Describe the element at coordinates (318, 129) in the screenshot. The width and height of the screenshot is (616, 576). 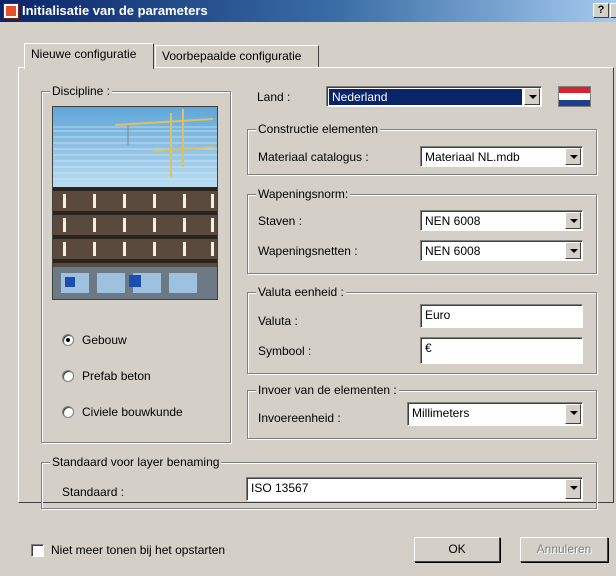
I see `constructie-legend: Constructie elementen` at that location.